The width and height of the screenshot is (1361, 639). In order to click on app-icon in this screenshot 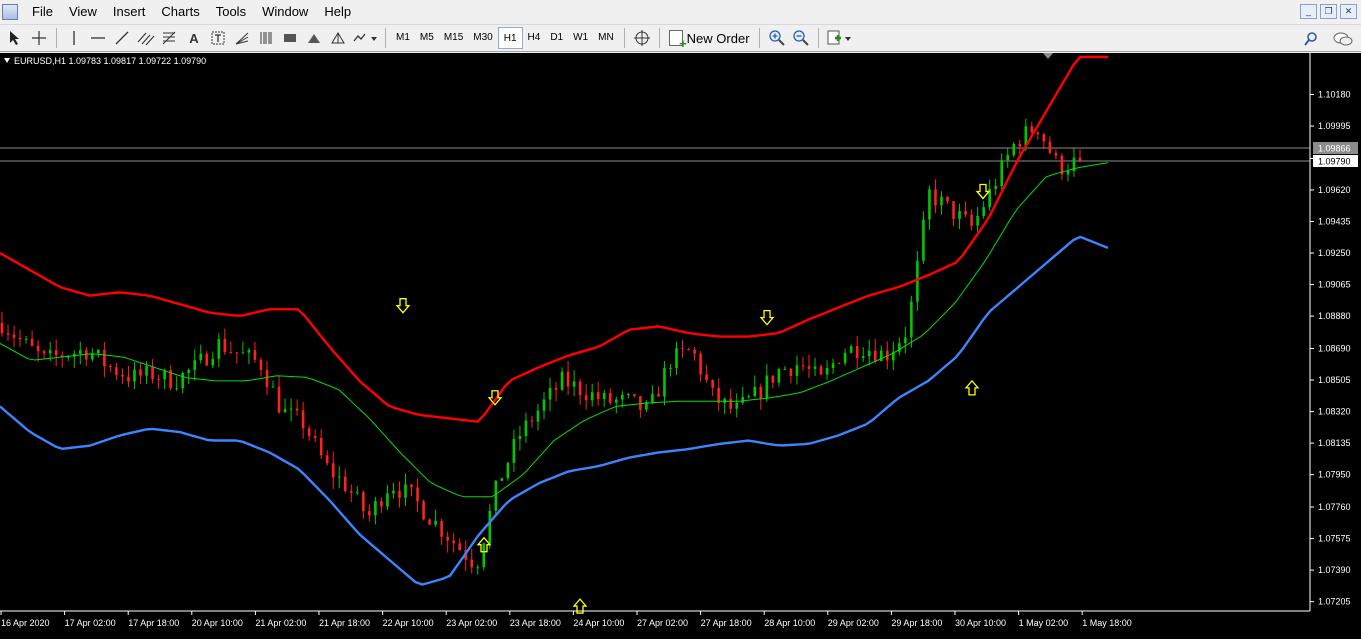, I will do `click(10, 12)`.